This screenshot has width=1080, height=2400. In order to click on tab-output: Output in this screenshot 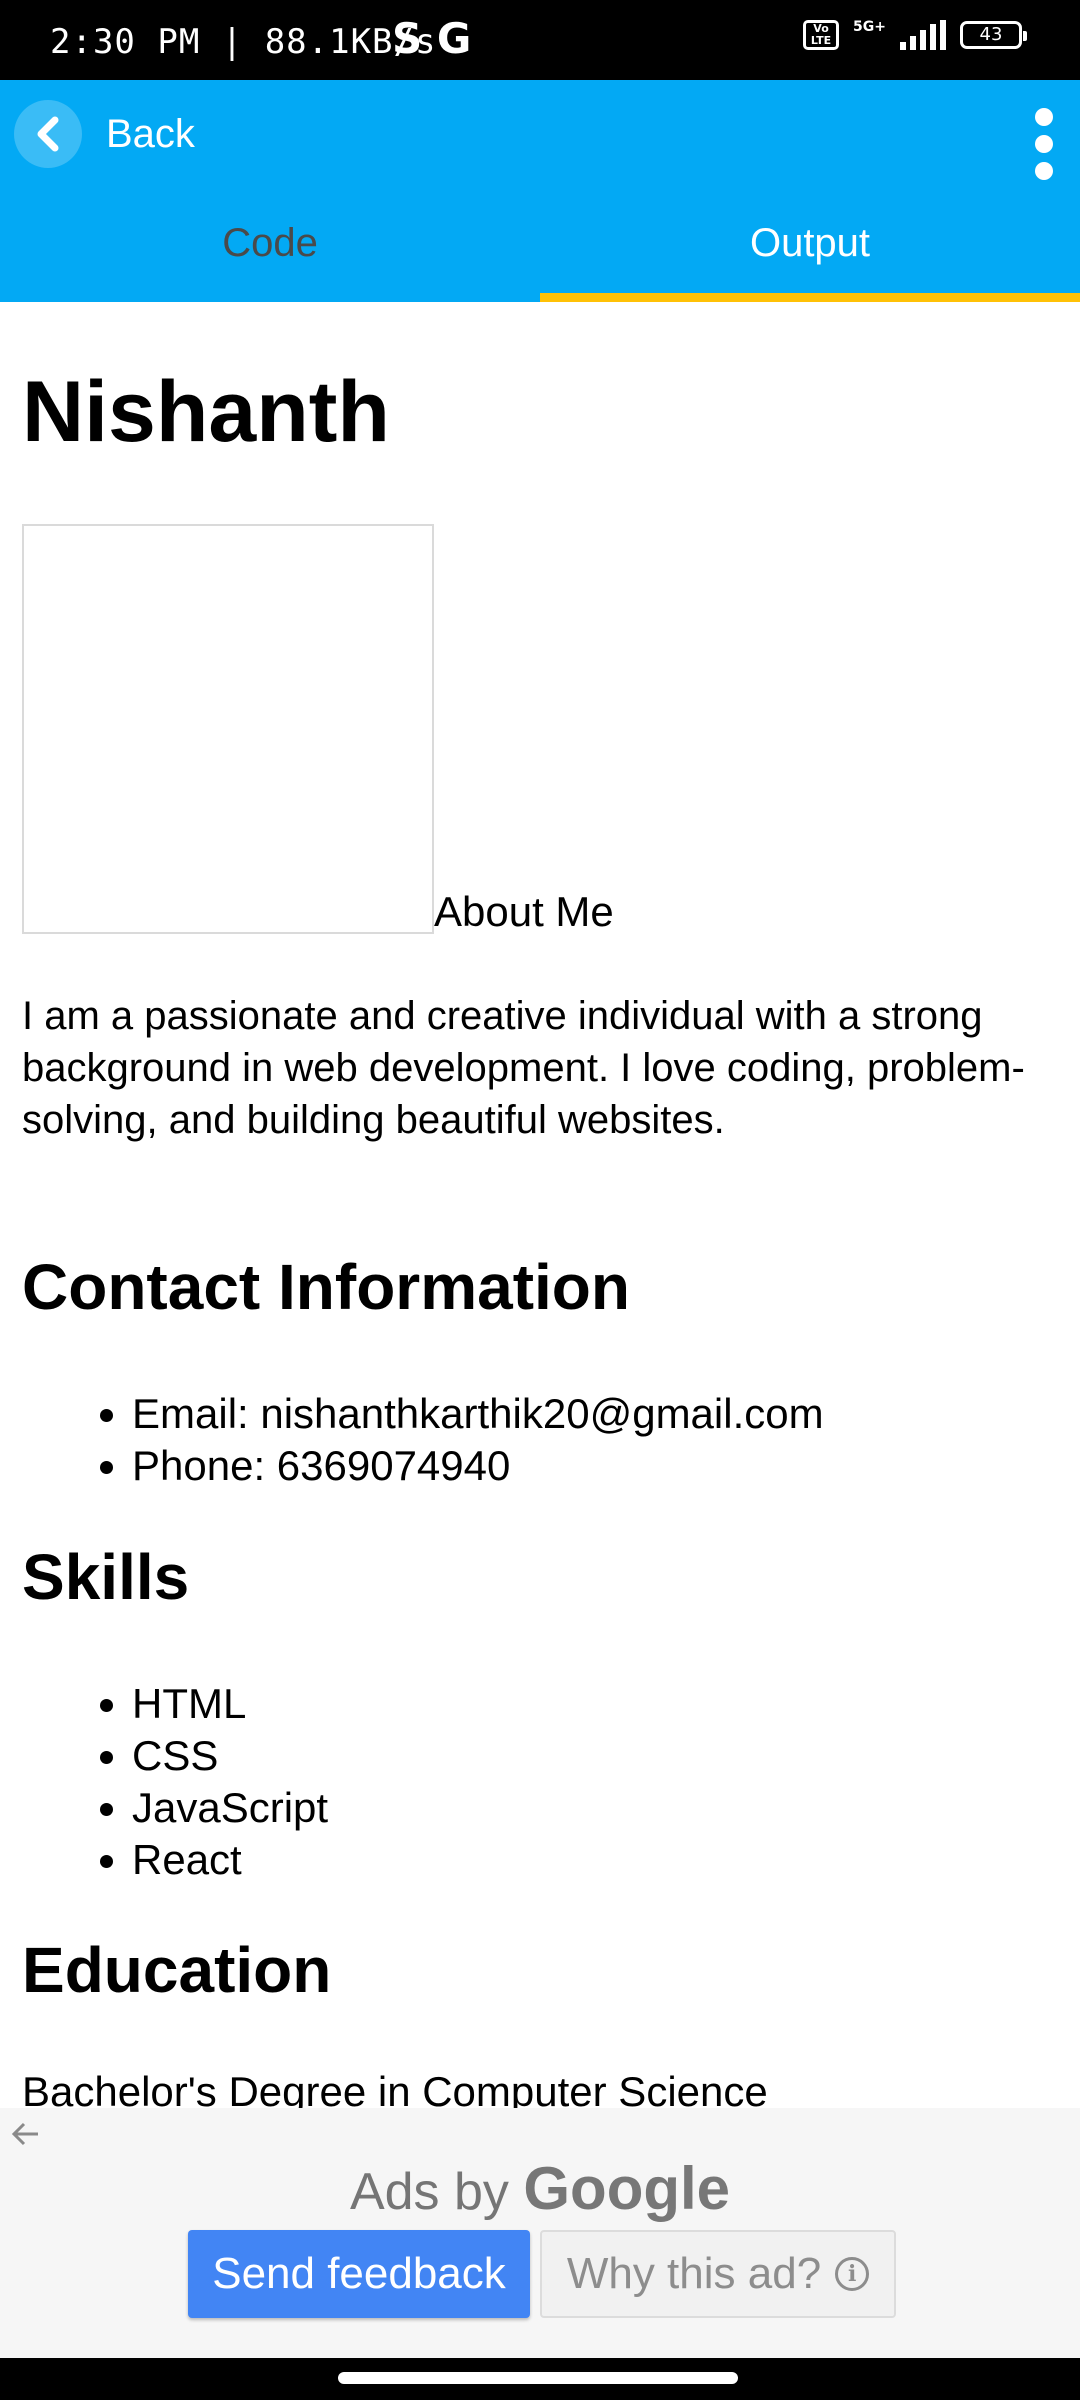, I will do `click(810, 246)`.